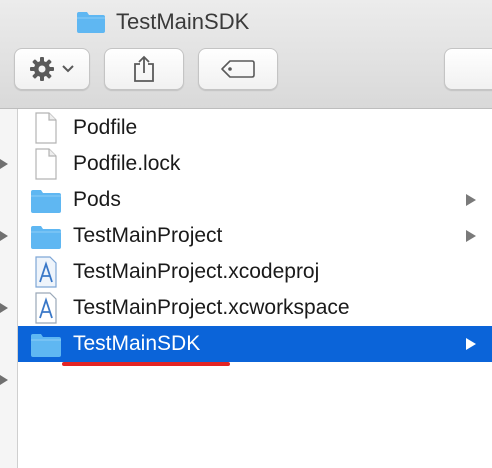 The width and height of the screenshot is (492, 468). I want to click on chevron-down-icon, so click(68, 69).